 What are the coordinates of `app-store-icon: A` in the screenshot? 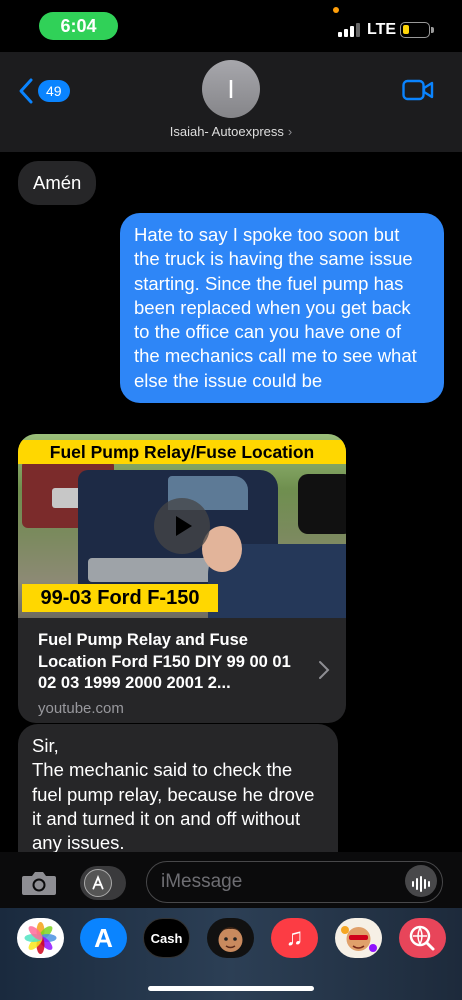 It's located at (103, 938).